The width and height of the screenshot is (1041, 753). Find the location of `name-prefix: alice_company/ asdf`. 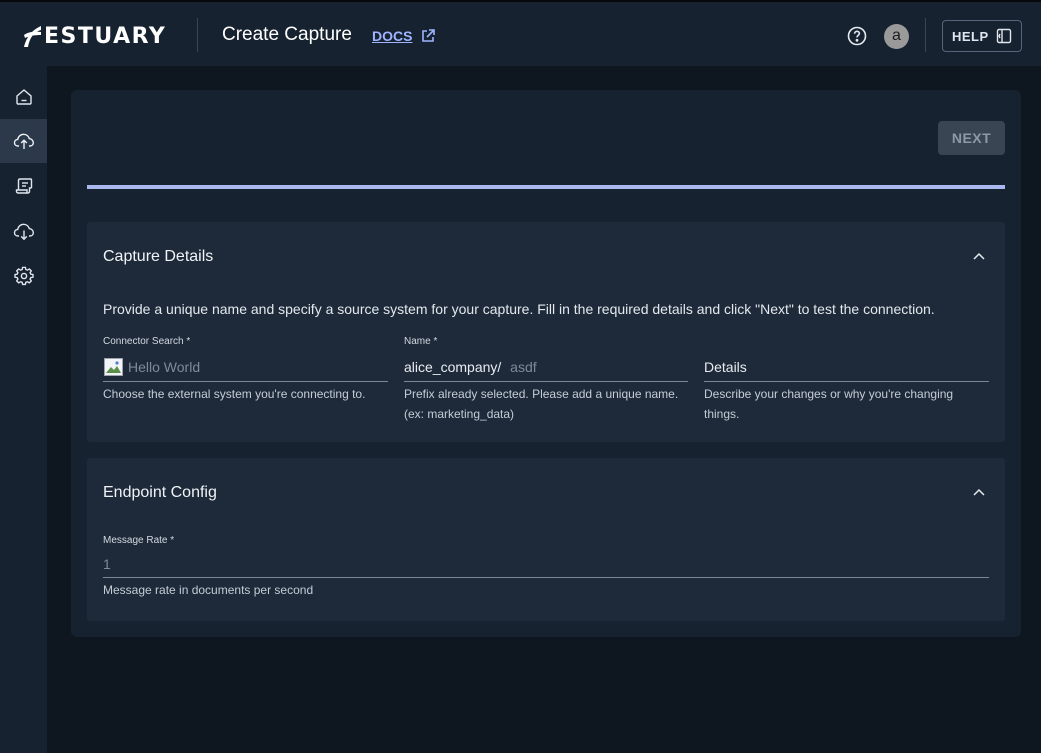

name-prefix: alice_company/ asdf is located at coordinates (470, 367).